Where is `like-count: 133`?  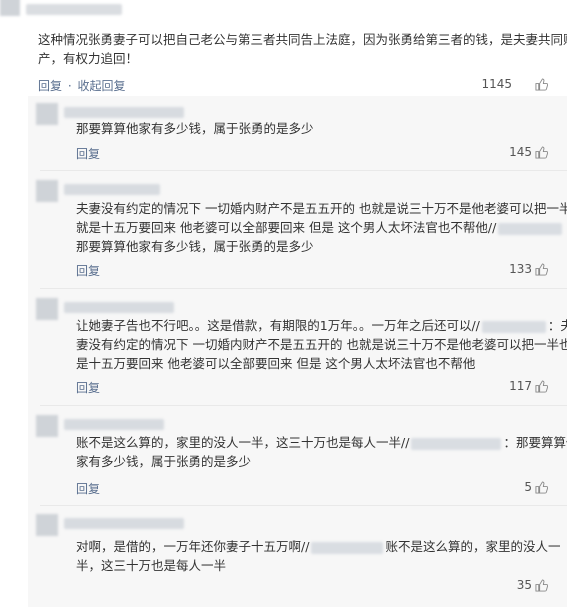 like-count: 133 is located at coordinates (520, 269).